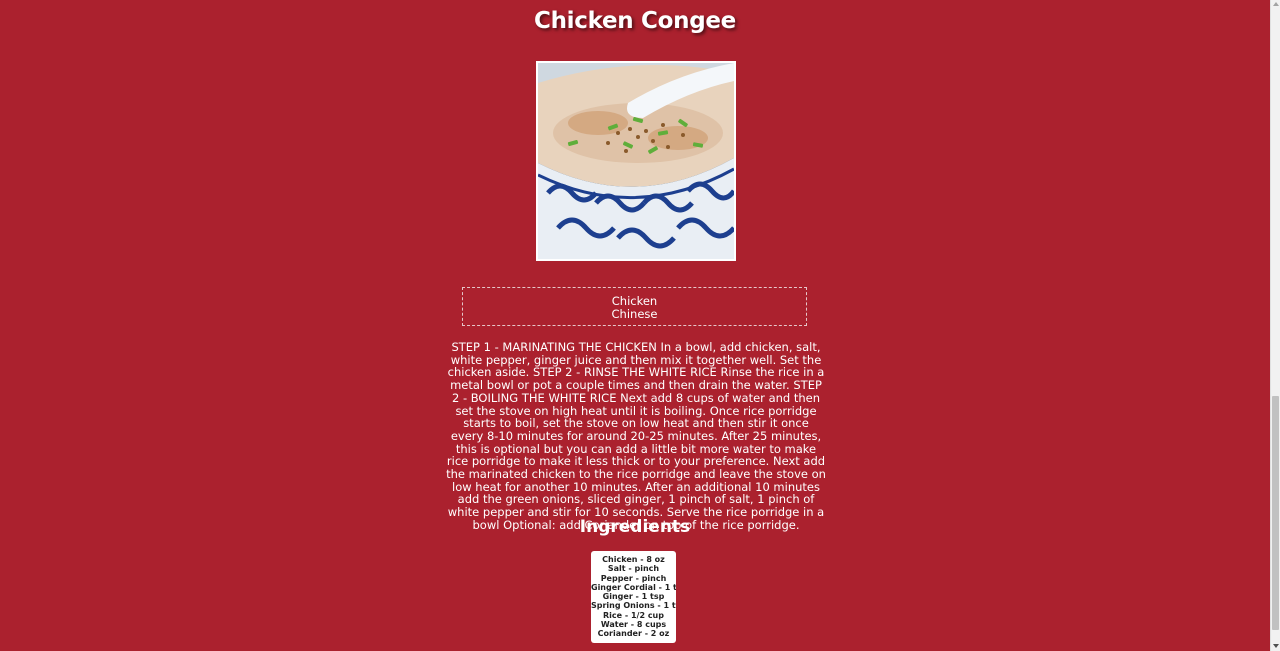  Describe the element at coordinates (633, 569) in the screenshot. I see `ingredient-item: Salt - pinch` at that location.